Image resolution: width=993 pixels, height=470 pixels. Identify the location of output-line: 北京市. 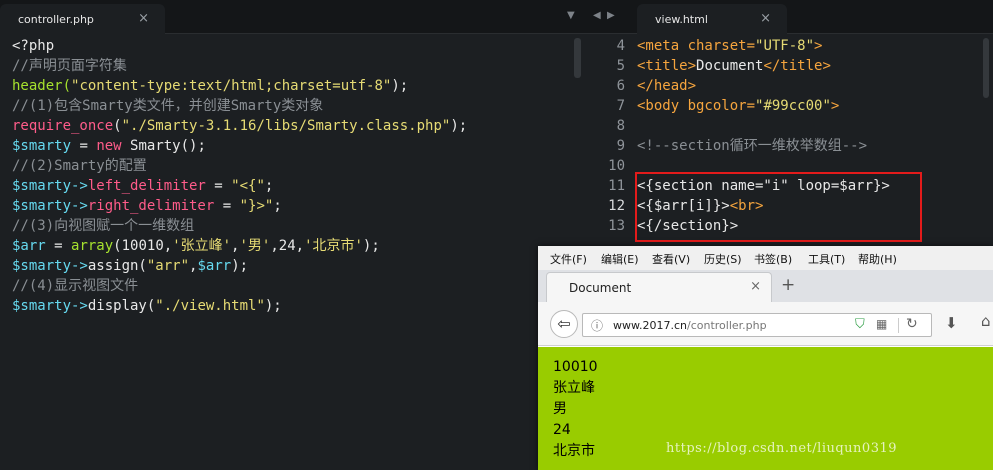
(574, 451).